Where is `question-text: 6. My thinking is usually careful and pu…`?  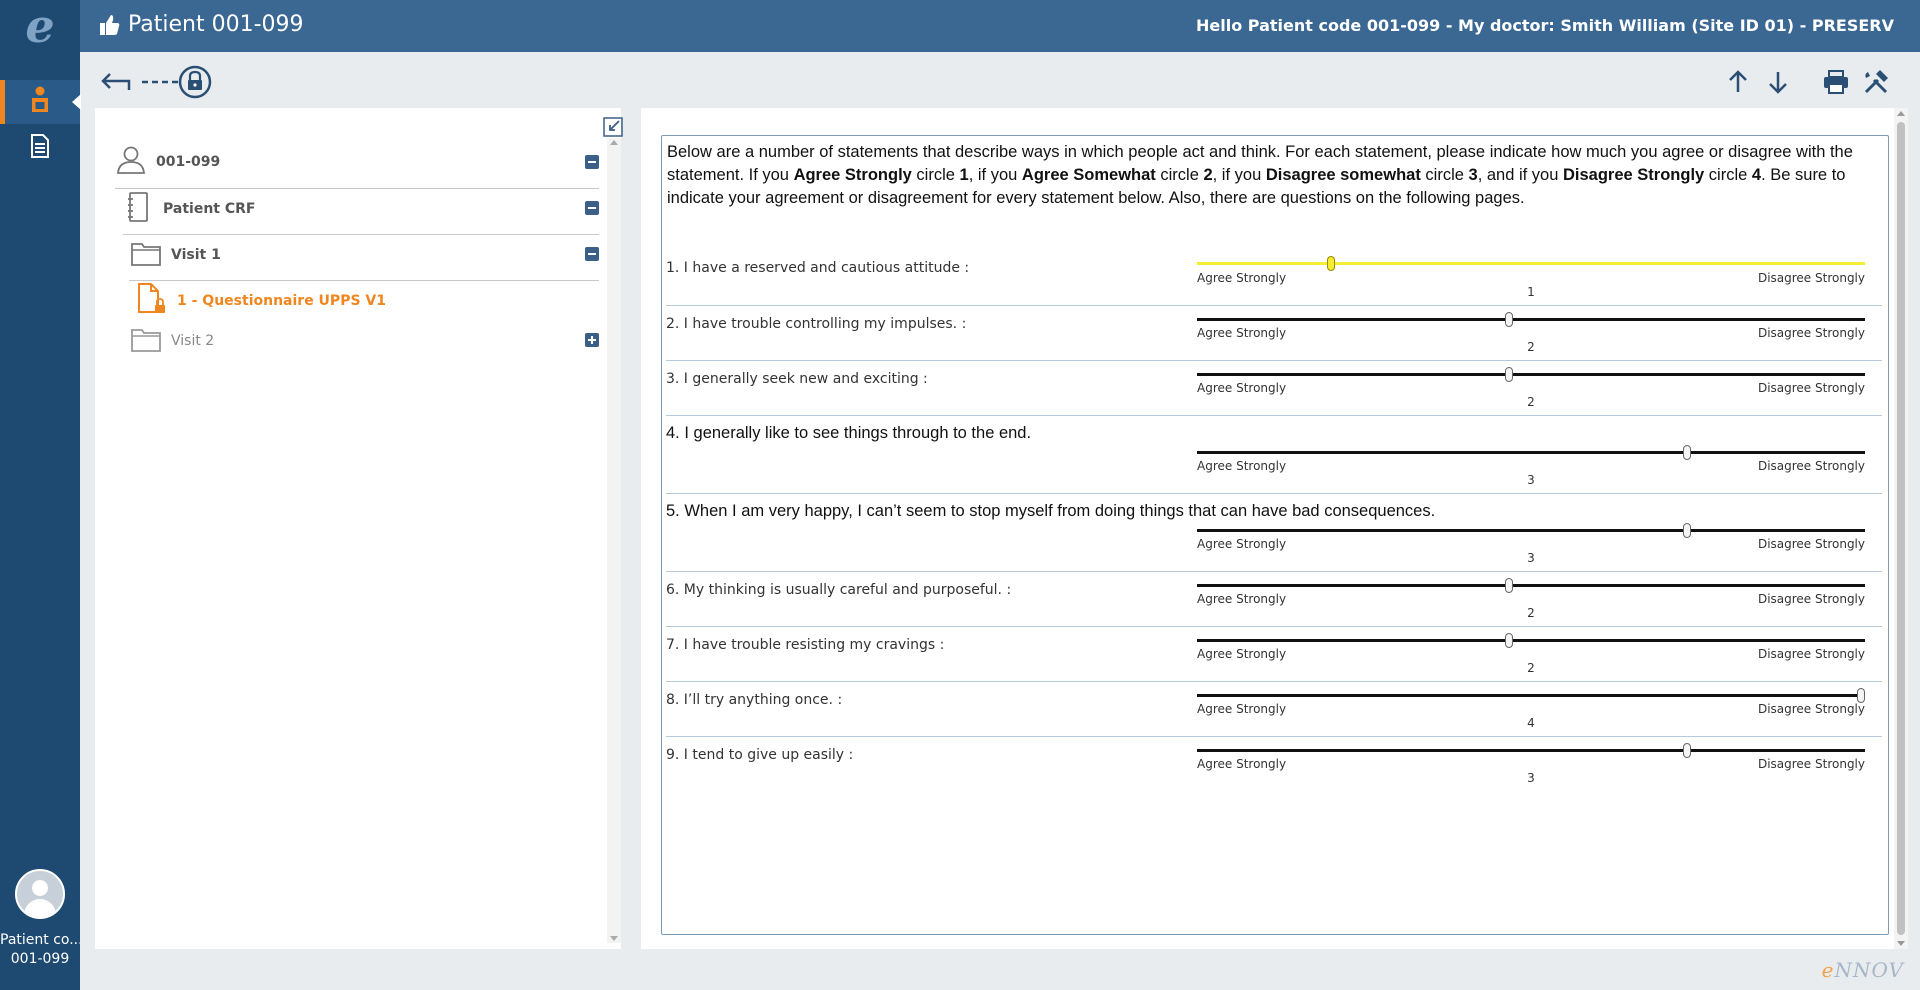 question-text: 6. My thinking is usually careful and pu… is located at coordinates (839, 590).